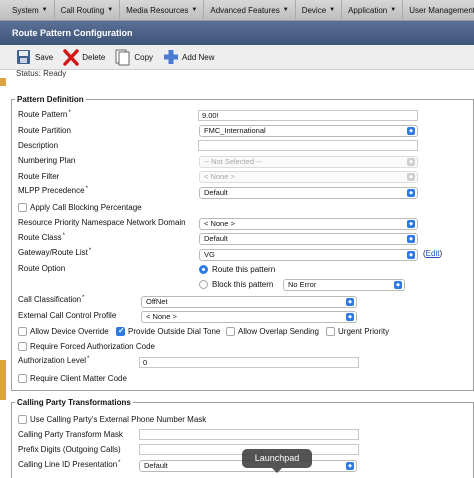 The width and height of the screenshot is (474, 478). Describe the element at coordinates (22, 346) in the screenshot. I see `require-fac-checkbox` at that location.